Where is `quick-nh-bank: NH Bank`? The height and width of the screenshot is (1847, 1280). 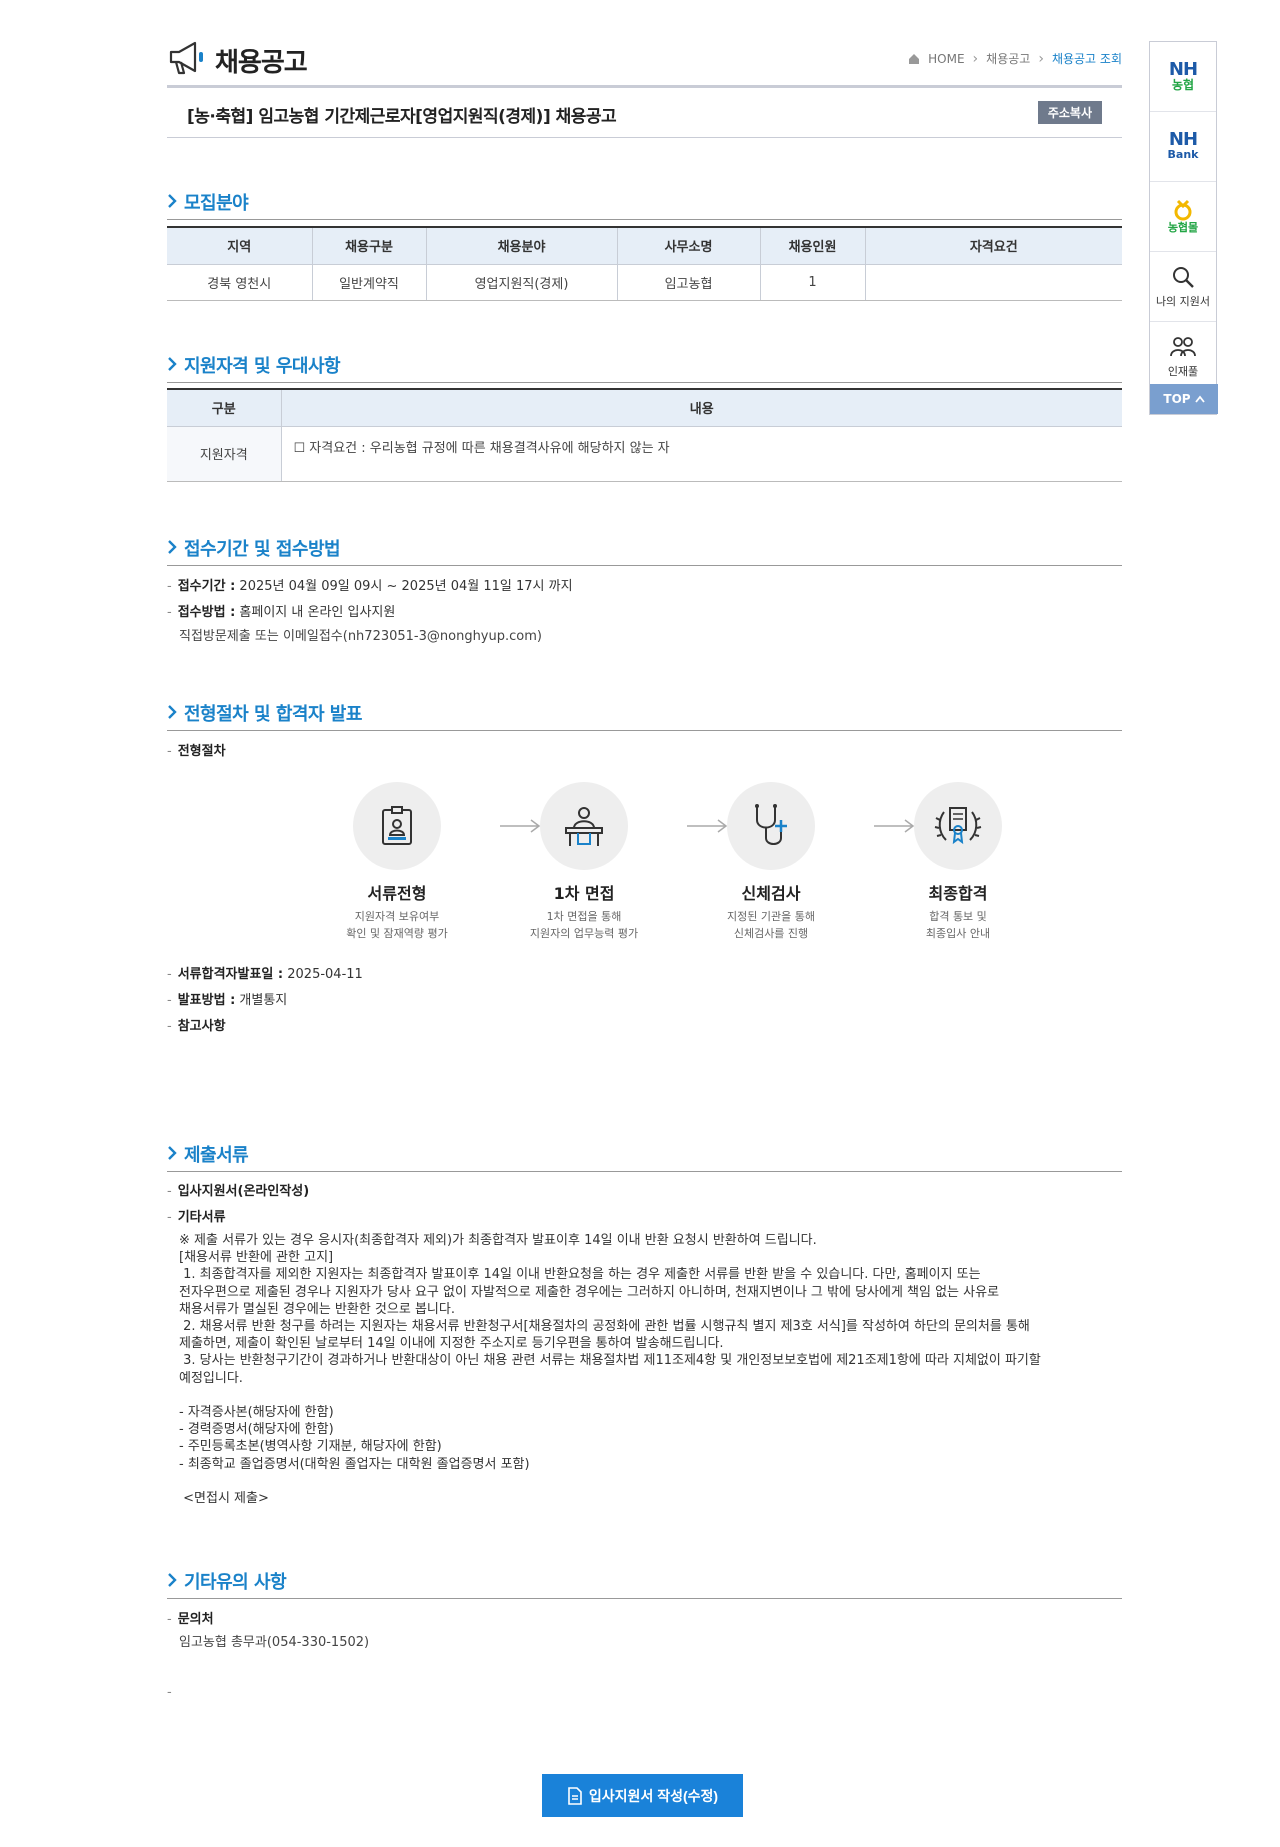
quick-nh-bank: NH Bank is located at coordinates (1183, 147).